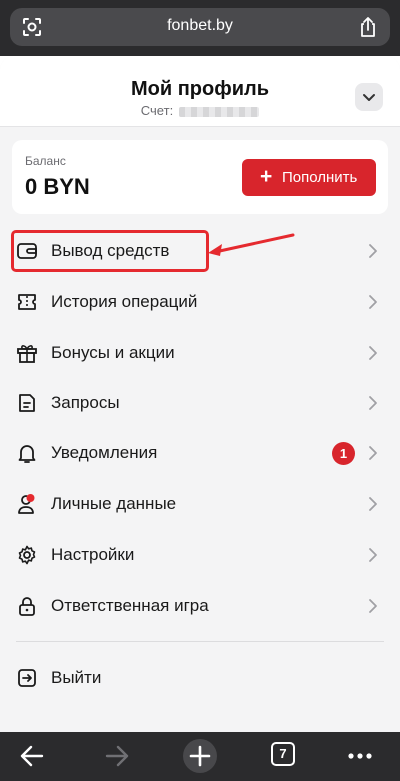 This screenshot has width=400, height=781. I want to click on address-bar: fonbet.by, so click(200, 27).